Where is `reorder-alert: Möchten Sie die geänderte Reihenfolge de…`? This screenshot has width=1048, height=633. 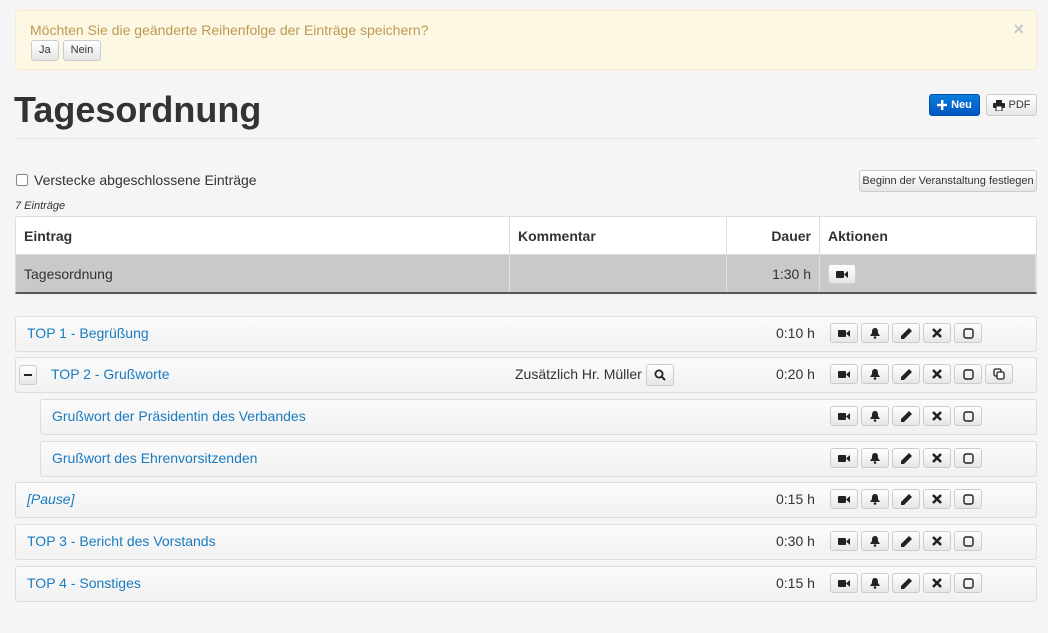 reorder-alert: Möchten Sie die geänderte Reihenfolge de… is located at coordinates (526, 40).